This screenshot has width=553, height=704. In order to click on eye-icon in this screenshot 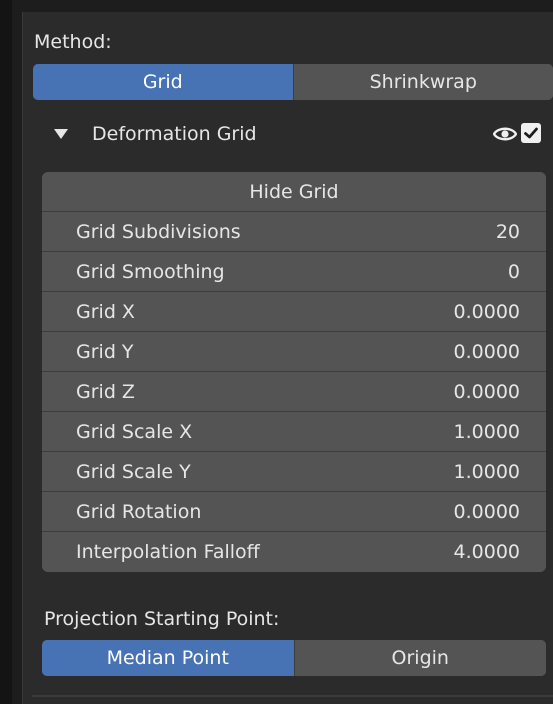, I will do `click(505, 134)`.